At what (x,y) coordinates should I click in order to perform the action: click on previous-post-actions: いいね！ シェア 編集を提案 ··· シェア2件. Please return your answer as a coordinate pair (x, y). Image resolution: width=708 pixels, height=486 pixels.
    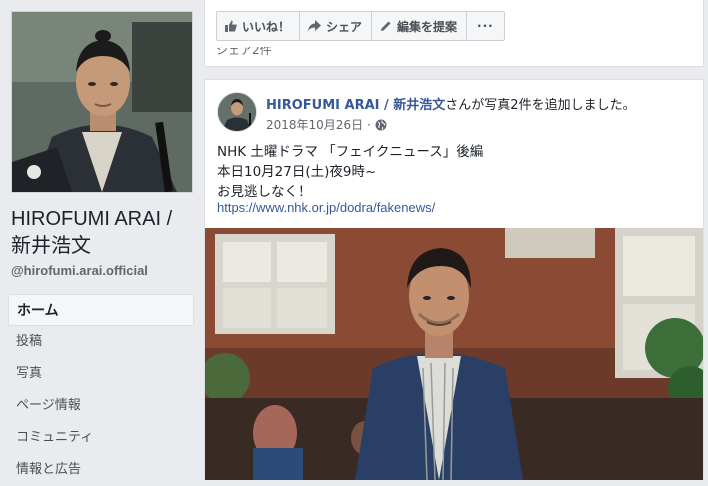
    Looking at the image, I should click on (454, 33).